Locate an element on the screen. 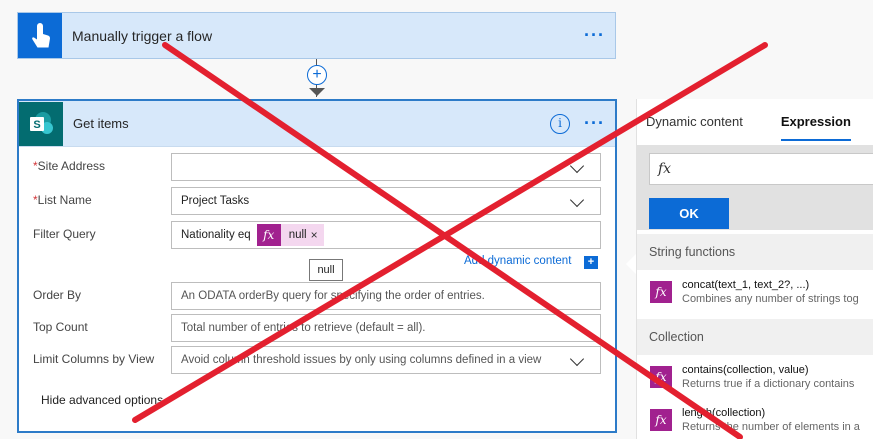 This screenshot has width=873, height=439. function-description: Returns the number of elements in a is located at coordinates (771, 427).